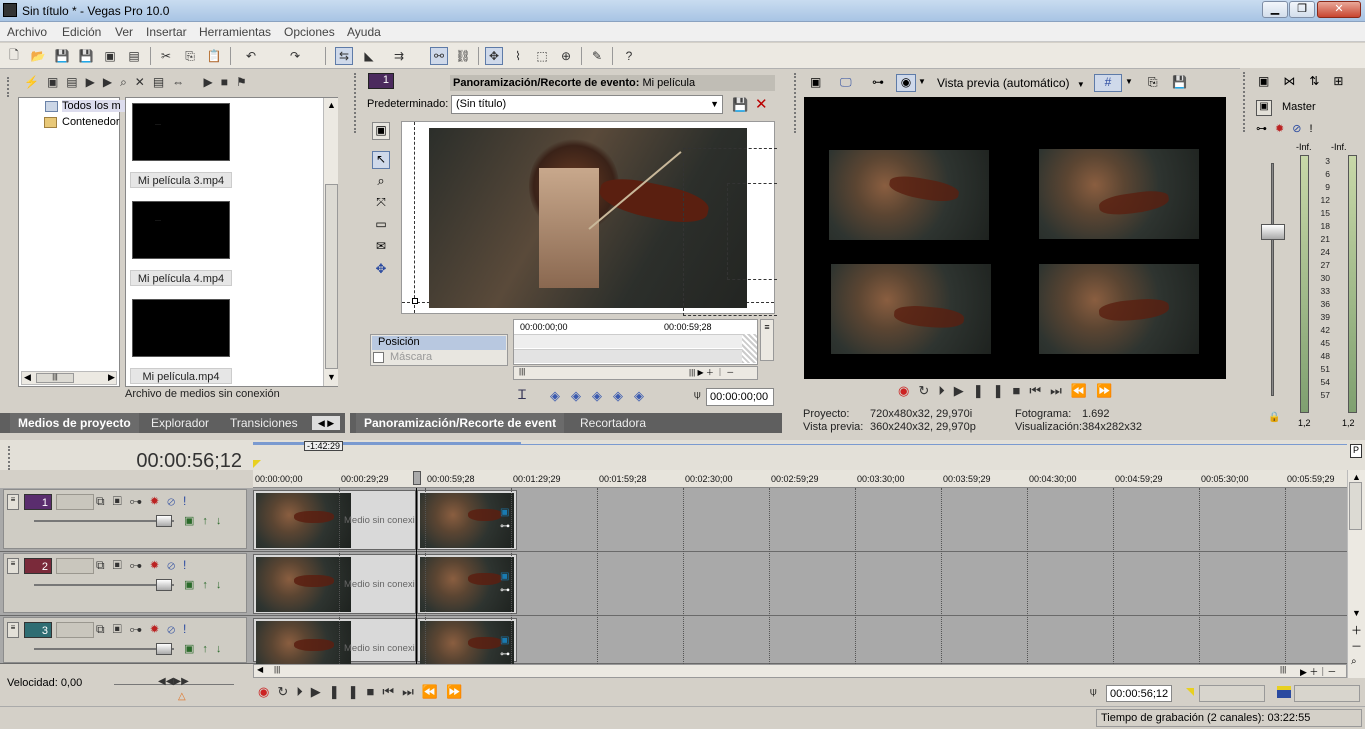 The height and width of the screenshot is (729, 1365). What do you see at coordinates (878, 82) in the screenshot?
I see `split-screen-icon: ⊶` at bounding box center [878, 82].